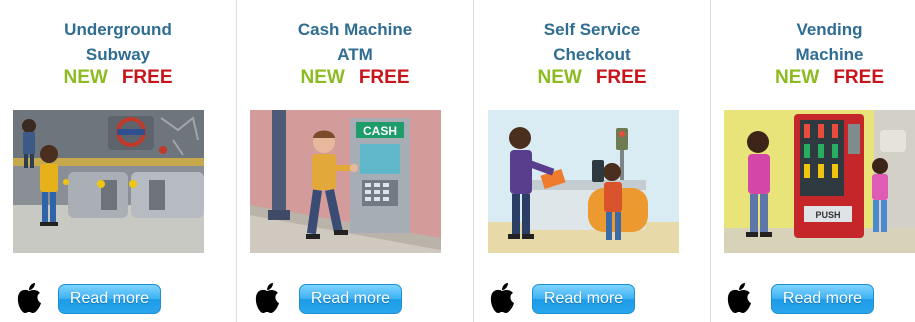 The height and width of the screenshot is (322, 915). Describe the element at coordinates (355, 42) in the screenshot. I see `product-title: Cash Machine ATM` at that location.